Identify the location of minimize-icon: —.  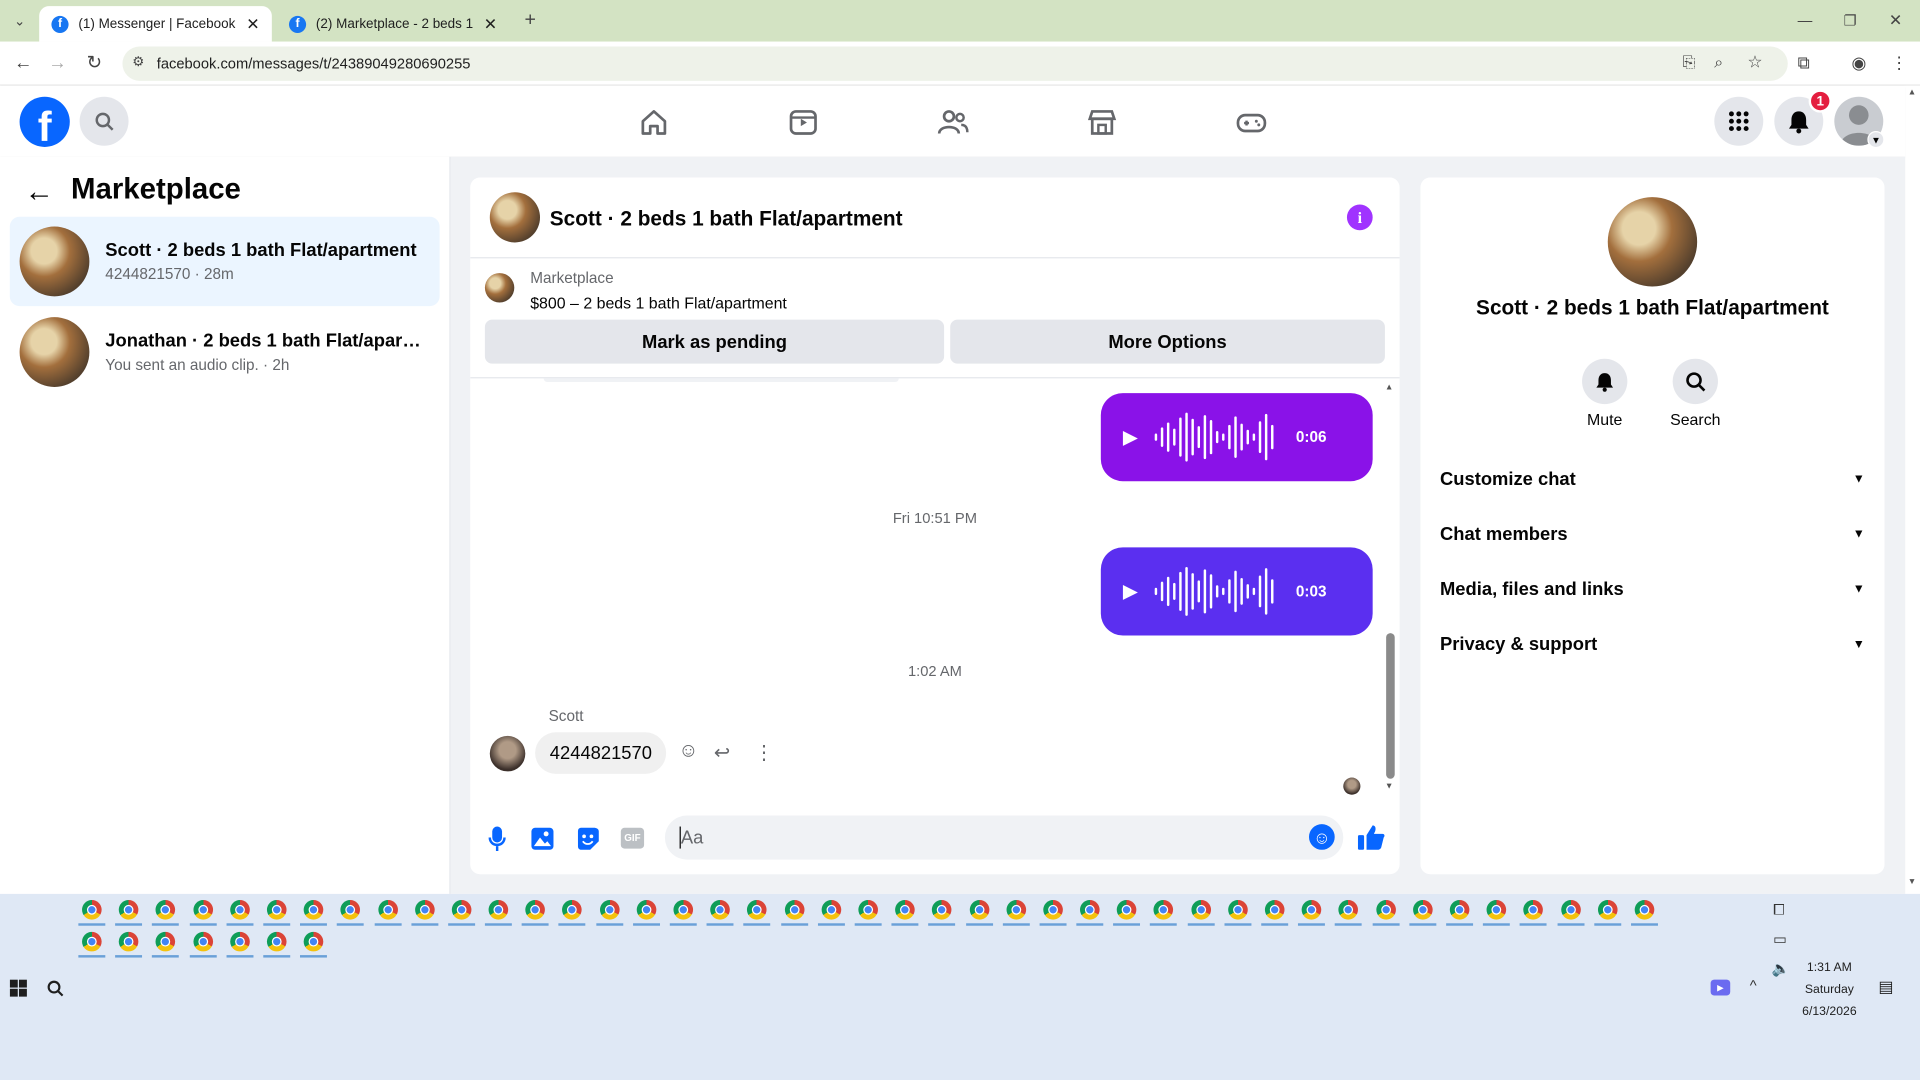
(1805, 21).